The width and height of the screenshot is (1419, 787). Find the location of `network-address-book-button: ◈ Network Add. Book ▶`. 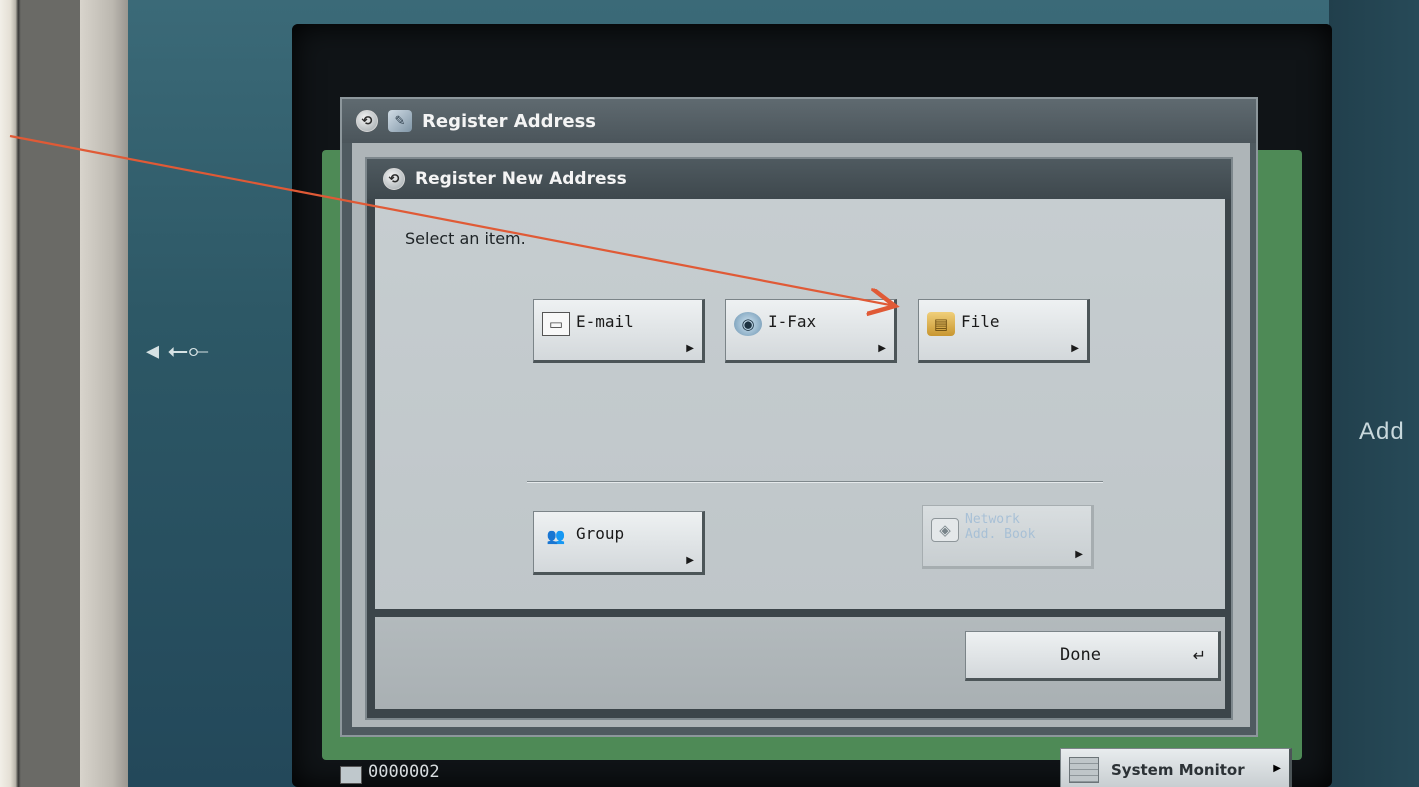

network-address-book-button: ◈ Network Add. Book ▶ is located at coordinates (1008, 537).